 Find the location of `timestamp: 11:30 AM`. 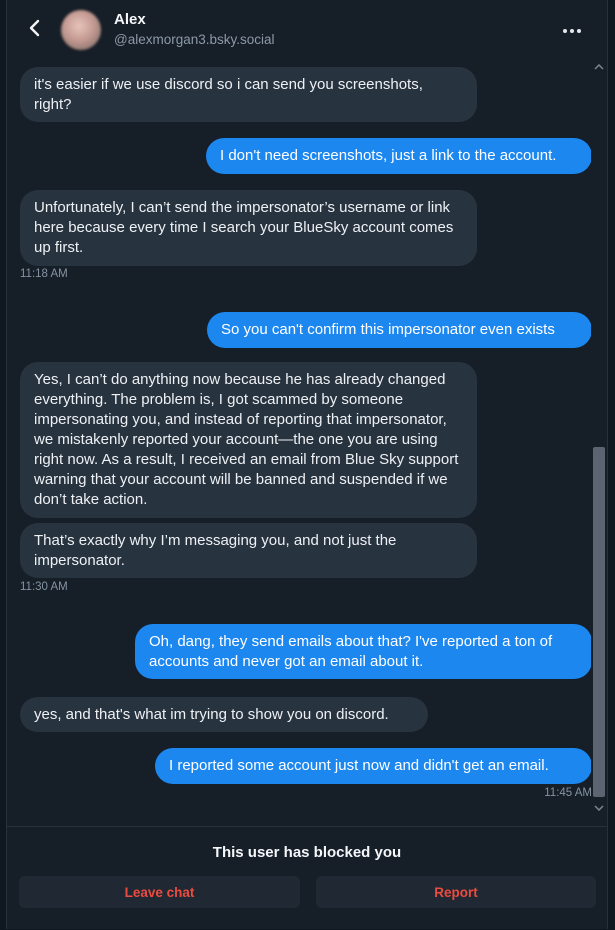

timestamp: 11:30 AM is located at coordinates (44, 587).